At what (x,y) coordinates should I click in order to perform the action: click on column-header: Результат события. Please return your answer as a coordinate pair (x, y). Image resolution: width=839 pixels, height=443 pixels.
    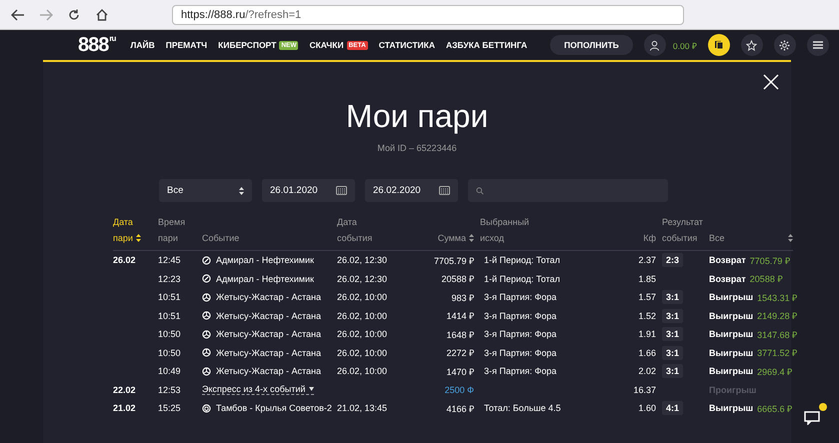
    Looking at the image, I should click on (685, 230).